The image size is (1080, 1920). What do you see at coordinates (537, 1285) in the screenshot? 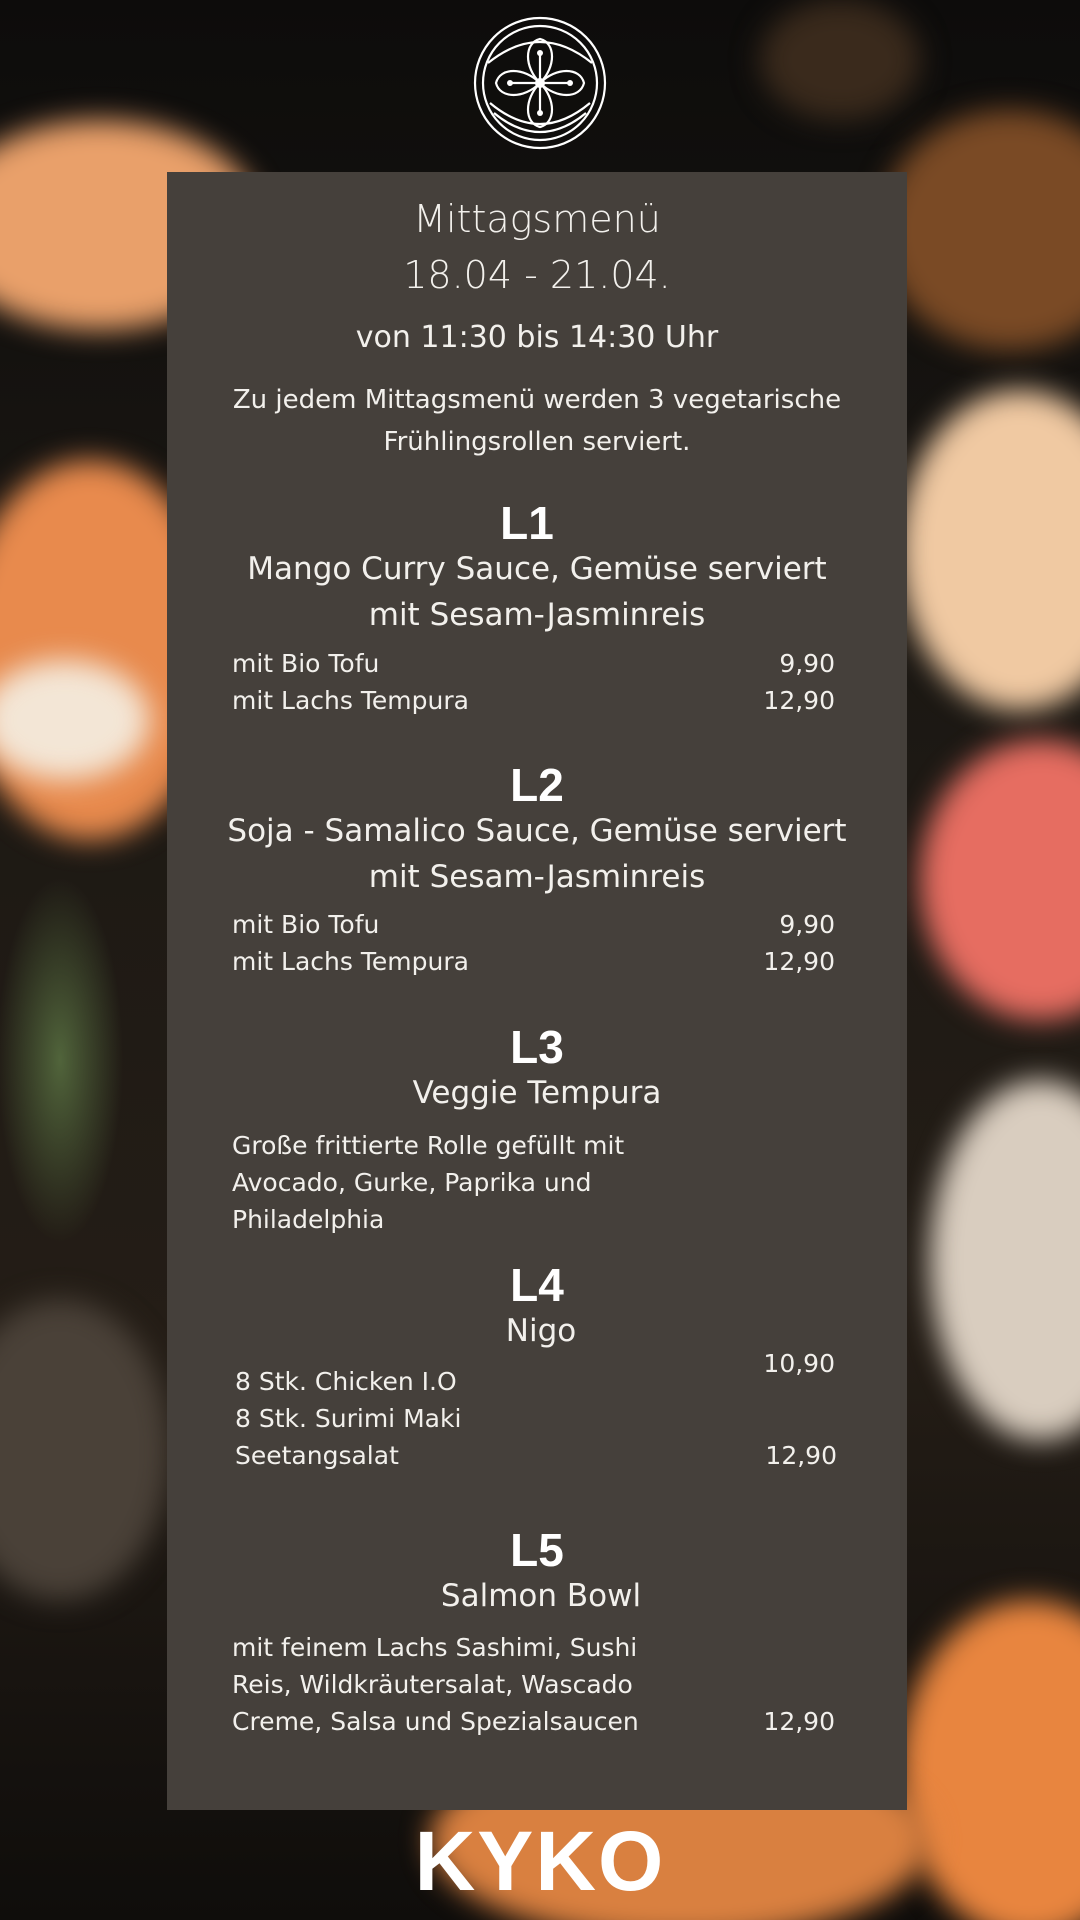
I see `menu-code-l4: L4` at bounding box center [537, 1285].